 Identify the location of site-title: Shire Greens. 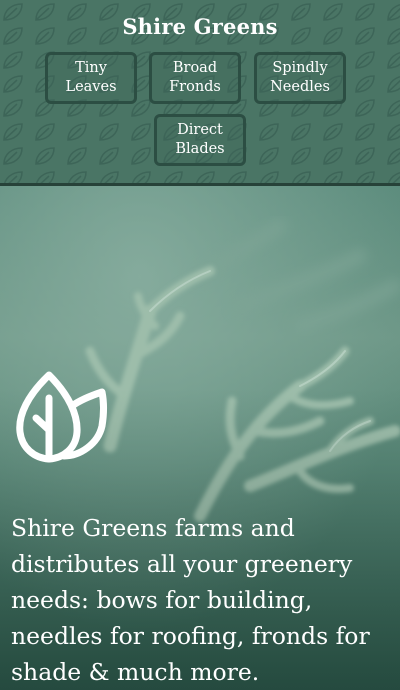
(200, 26).